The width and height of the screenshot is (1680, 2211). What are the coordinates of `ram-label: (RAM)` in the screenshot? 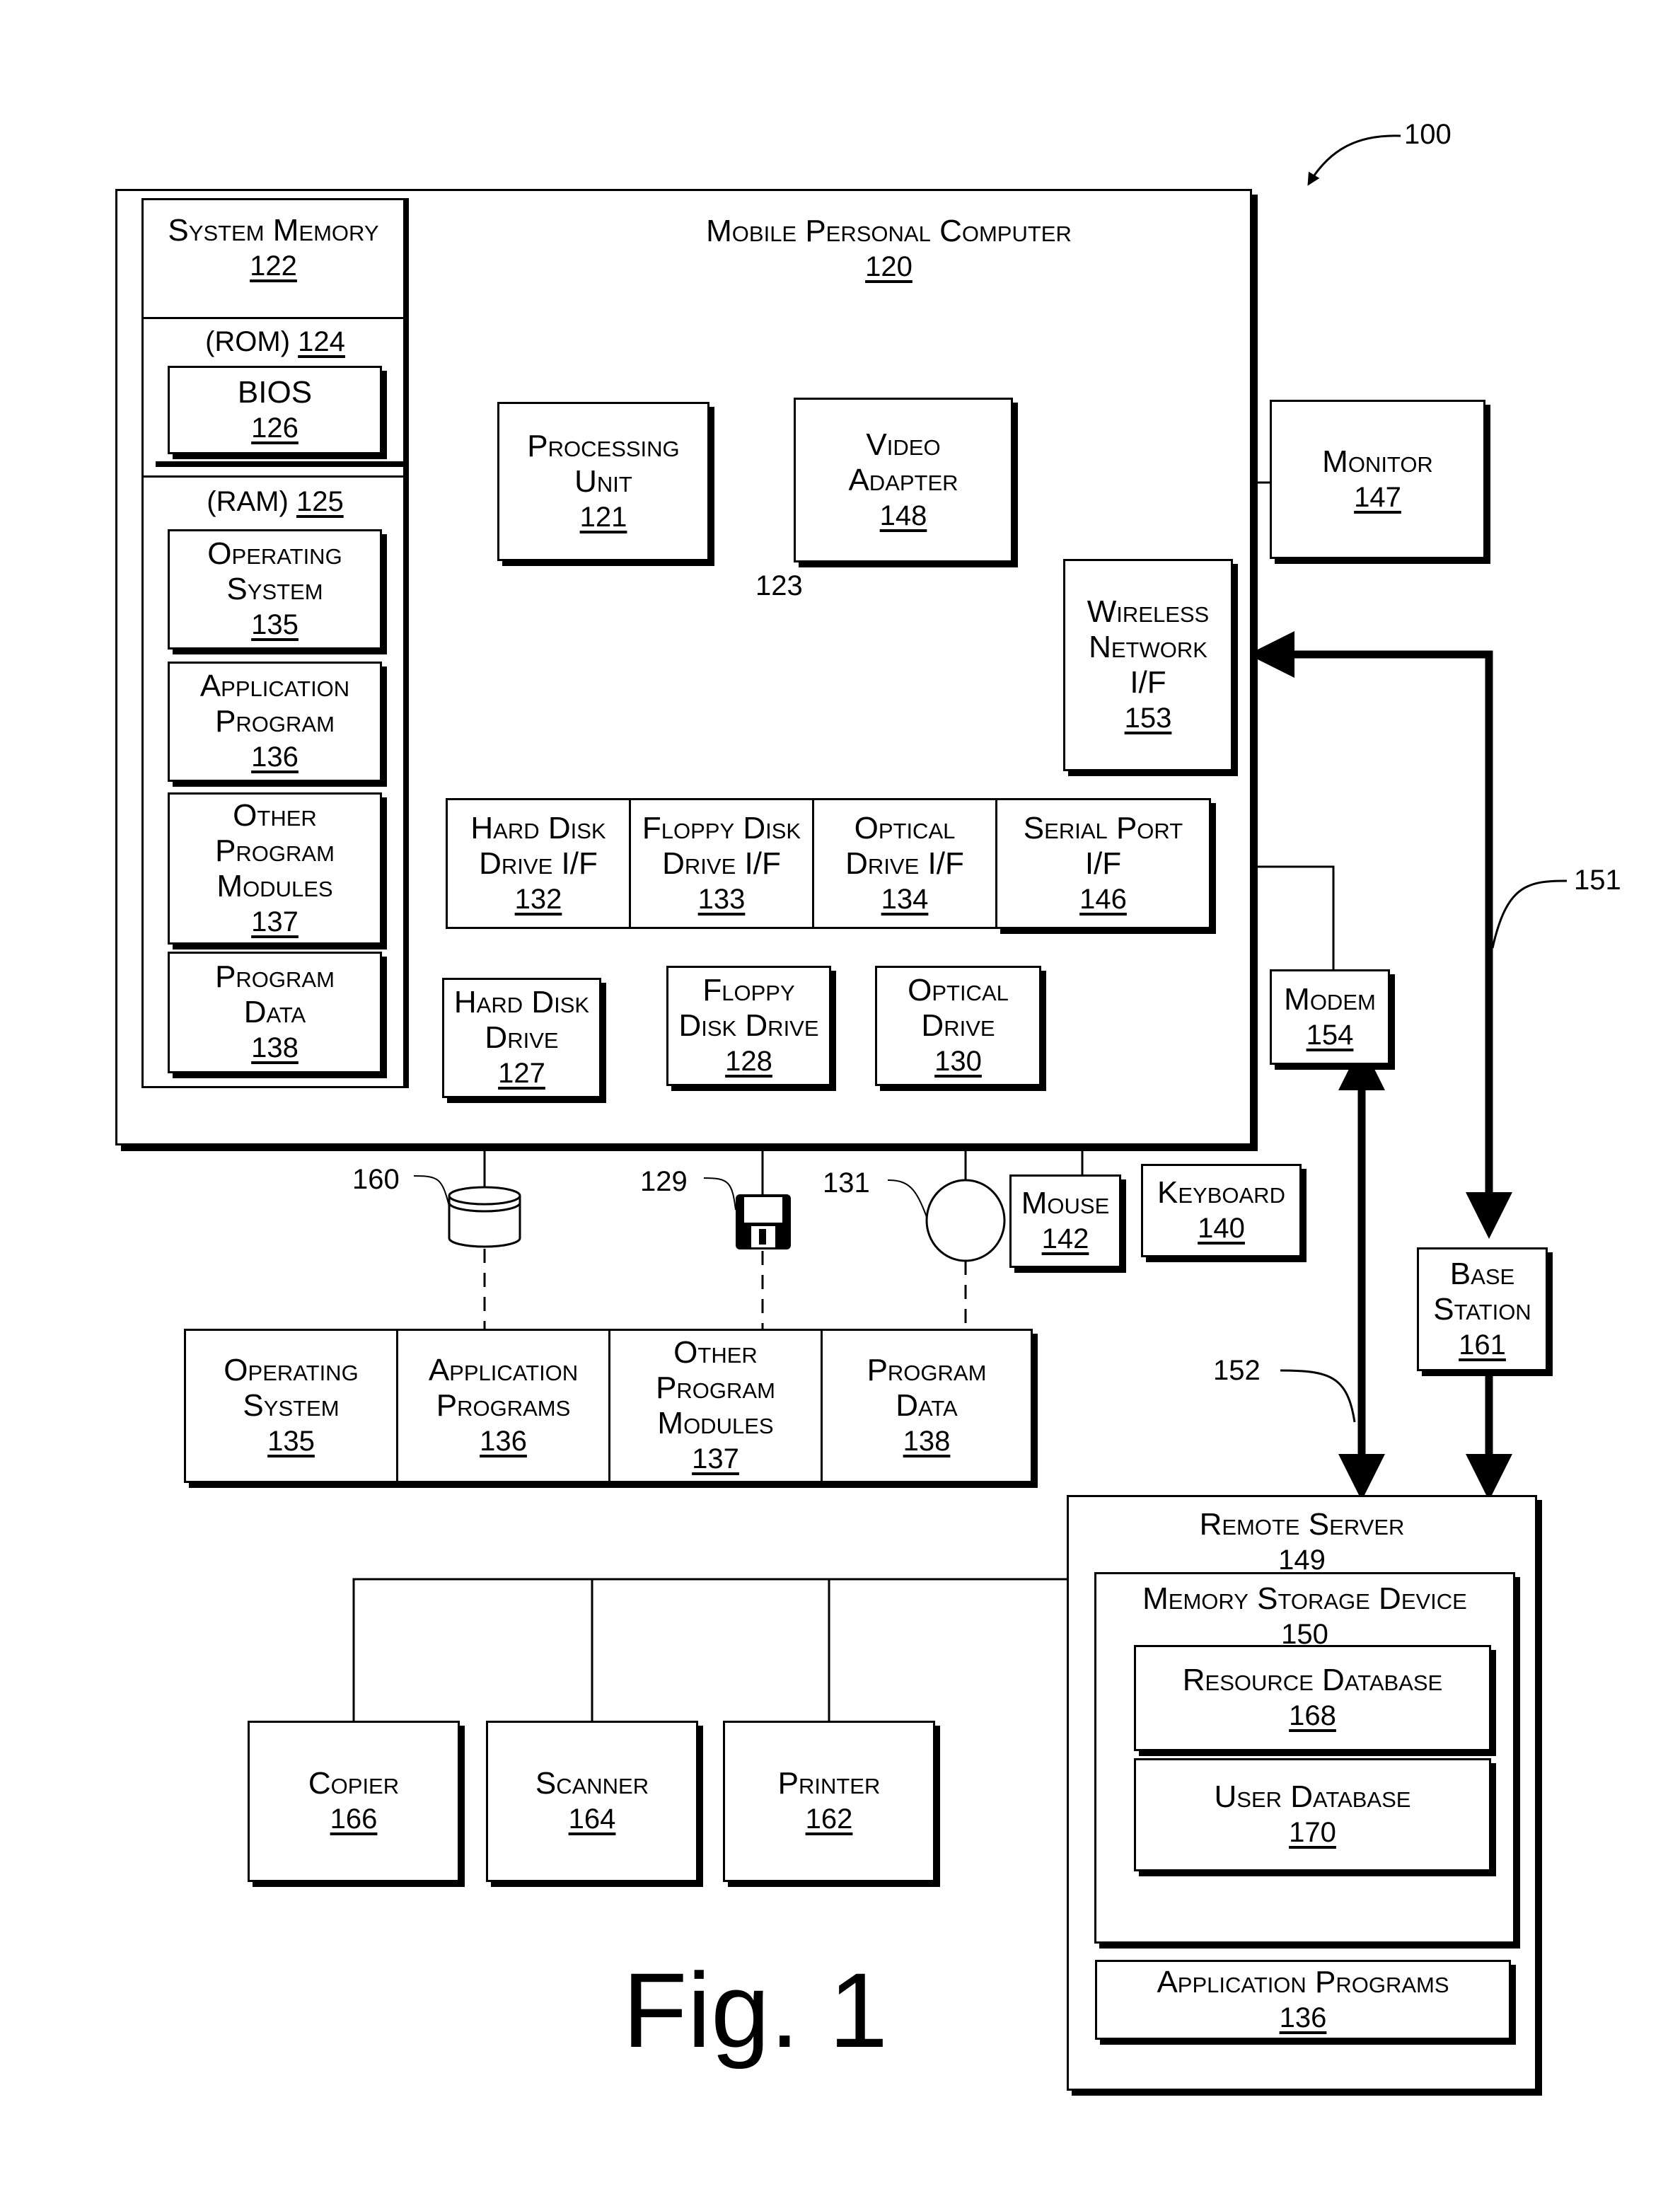 It's located at (248, 501).